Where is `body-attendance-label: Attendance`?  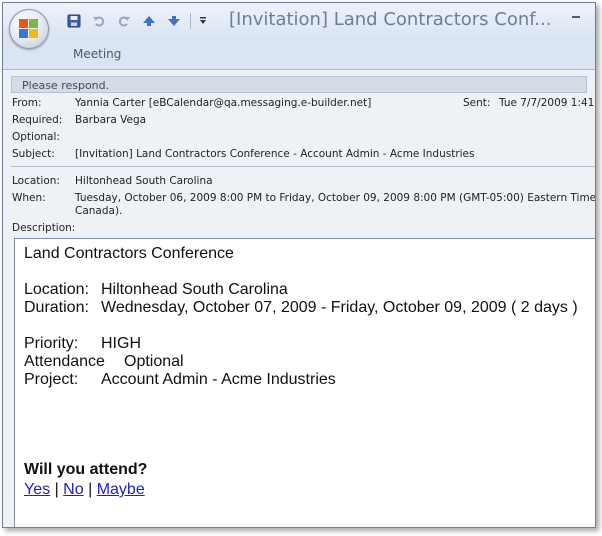 body-attendance-label: Attendance is located at coordinates (64, 361).